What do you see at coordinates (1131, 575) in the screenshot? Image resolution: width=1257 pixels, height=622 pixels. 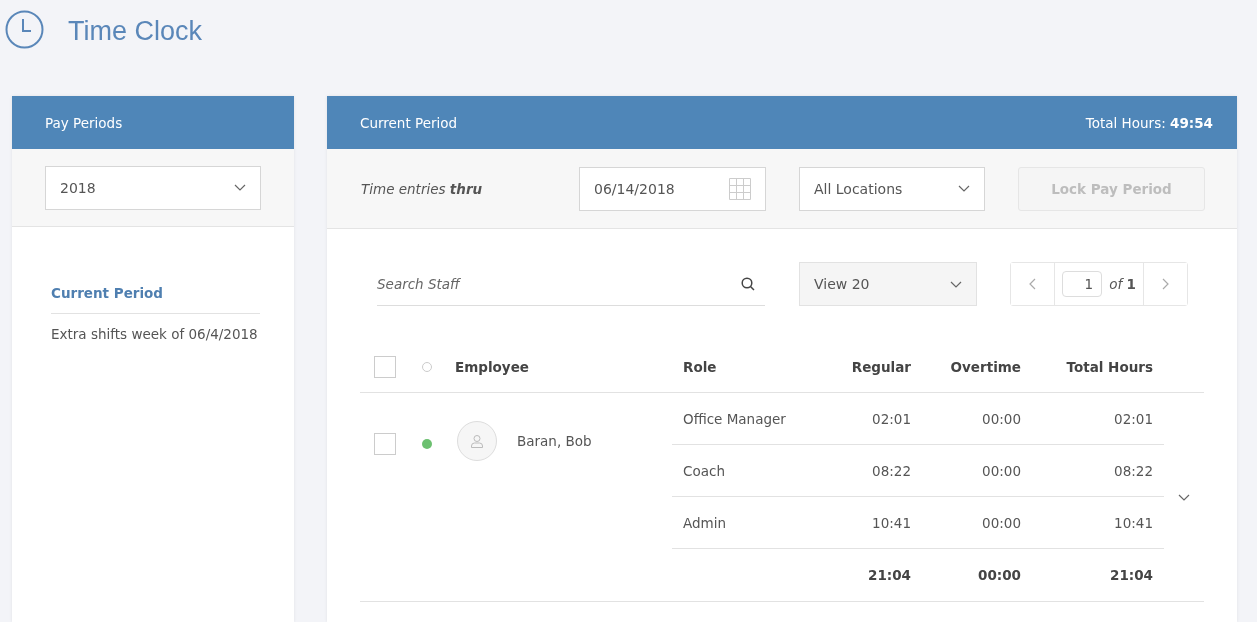 I see `hours-total: 21:04` at bounding box center [1131, 575].